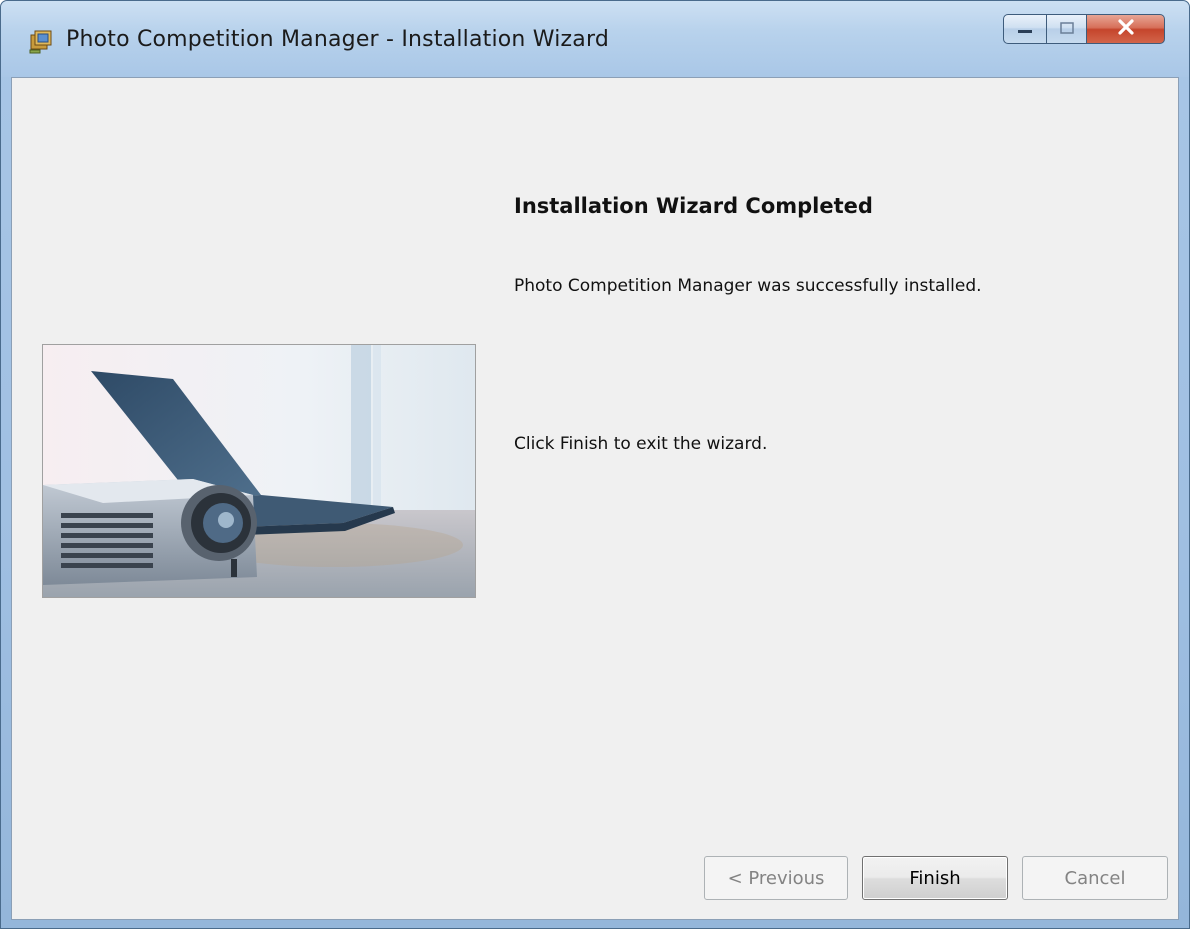  I want to click on cancel-button: Cancel, so click(1095, 878).